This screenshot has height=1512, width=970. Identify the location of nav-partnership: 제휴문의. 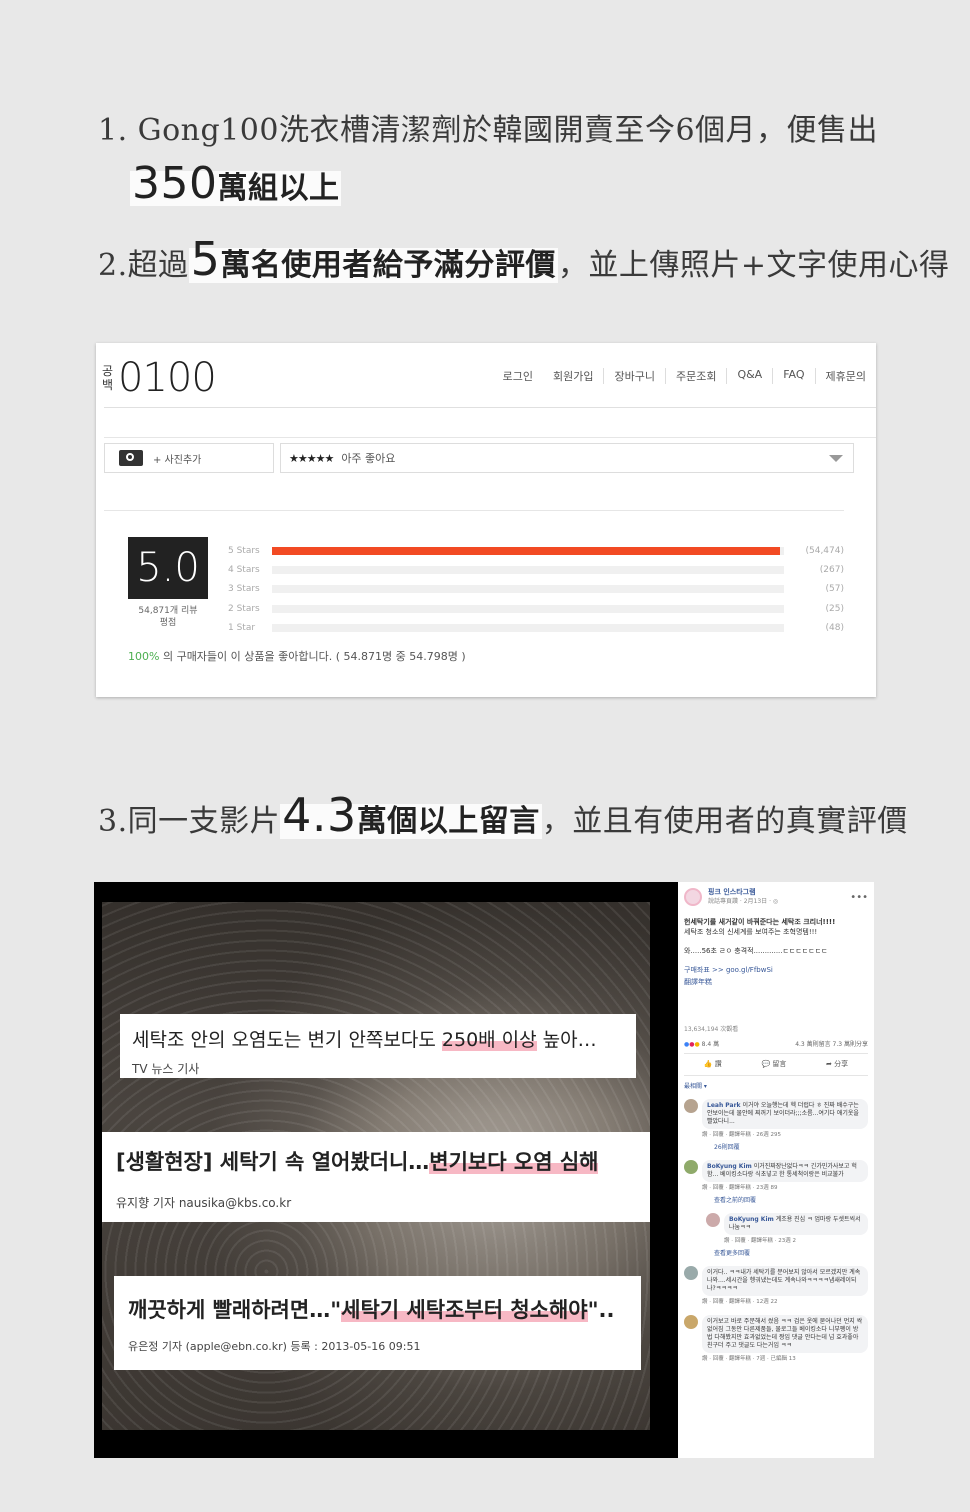
(845, 376).